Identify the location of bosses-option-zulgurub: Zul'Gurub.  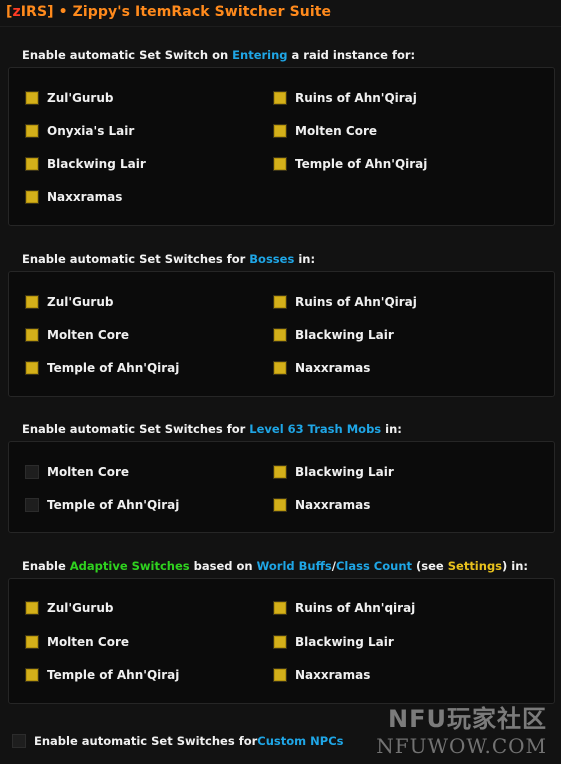
(69, 302).